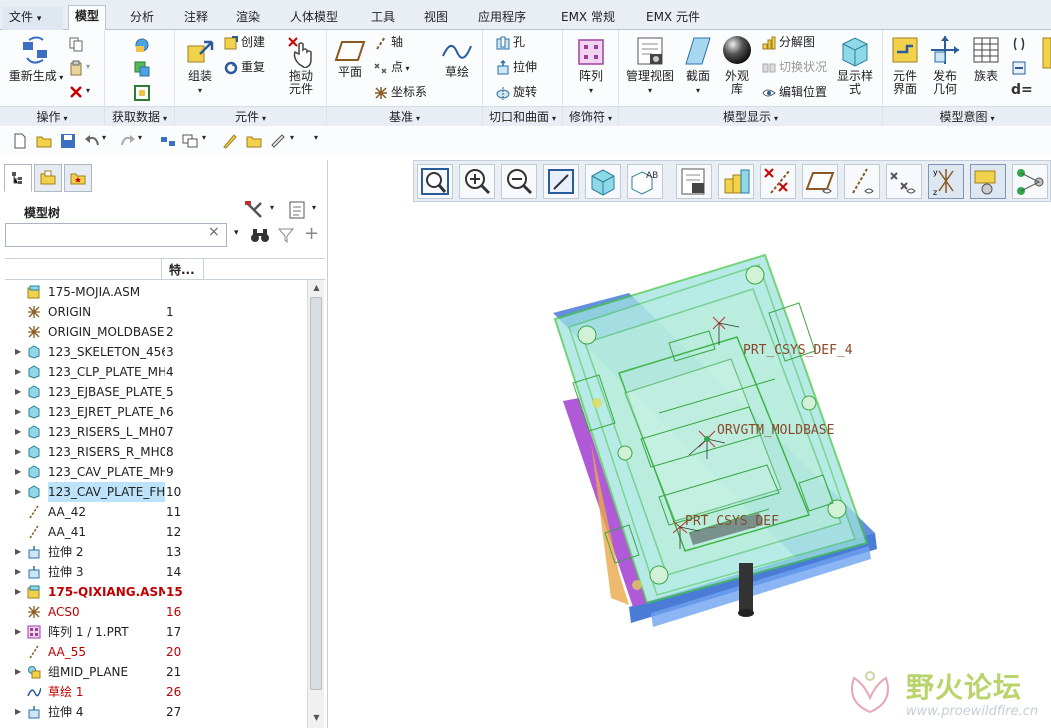  I want to click on group-label-get-data: 获取数据 ▾, so click(139, 116).